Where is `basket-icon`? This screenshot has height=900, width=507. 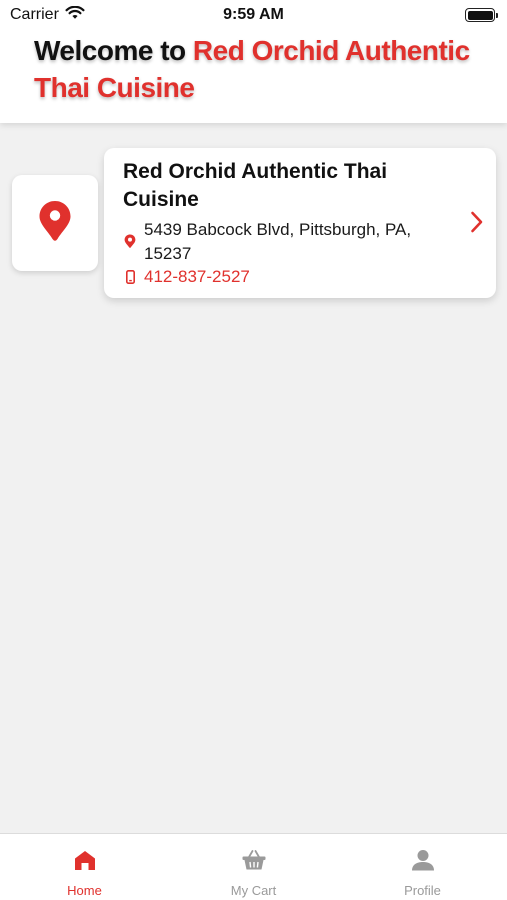 basket-icon is located at coordinates (254, 862).